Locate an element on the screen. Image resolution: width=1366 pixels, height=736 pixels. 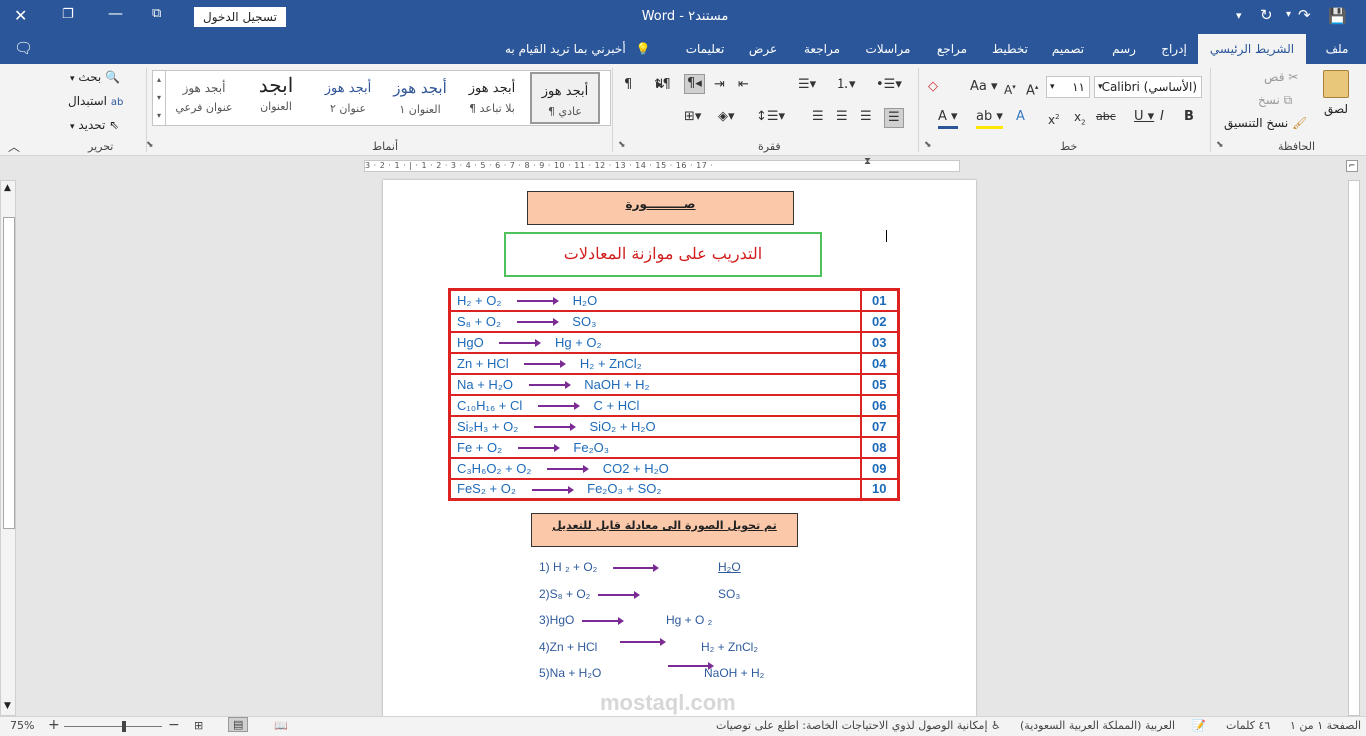
strikethrough-button: abc is located at coordinates (1106, 117).